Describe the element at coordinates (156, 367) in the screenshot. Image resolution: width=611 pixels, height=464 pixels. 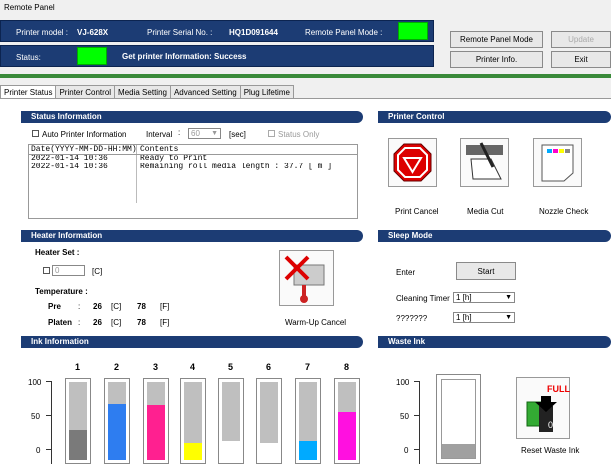
I see `ink-channel-number: 3` at that location.